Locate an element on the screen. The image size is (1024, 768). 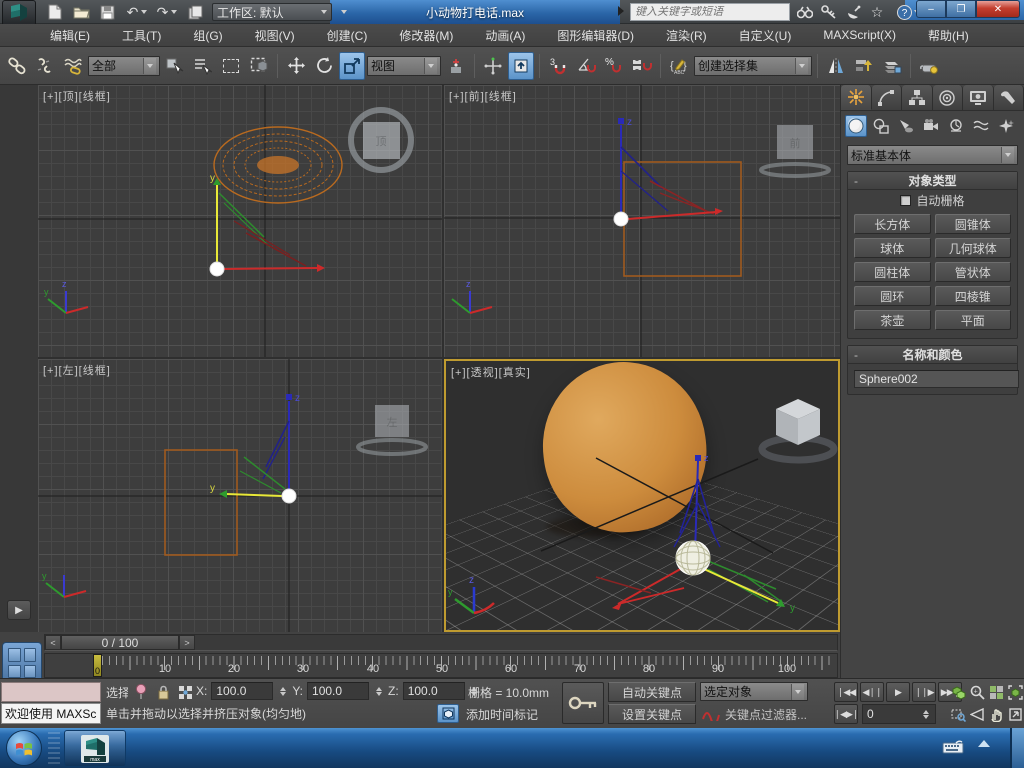
viewport-top: [+][顶][线框] y 顶 y z is located at coordinates (240, 221).